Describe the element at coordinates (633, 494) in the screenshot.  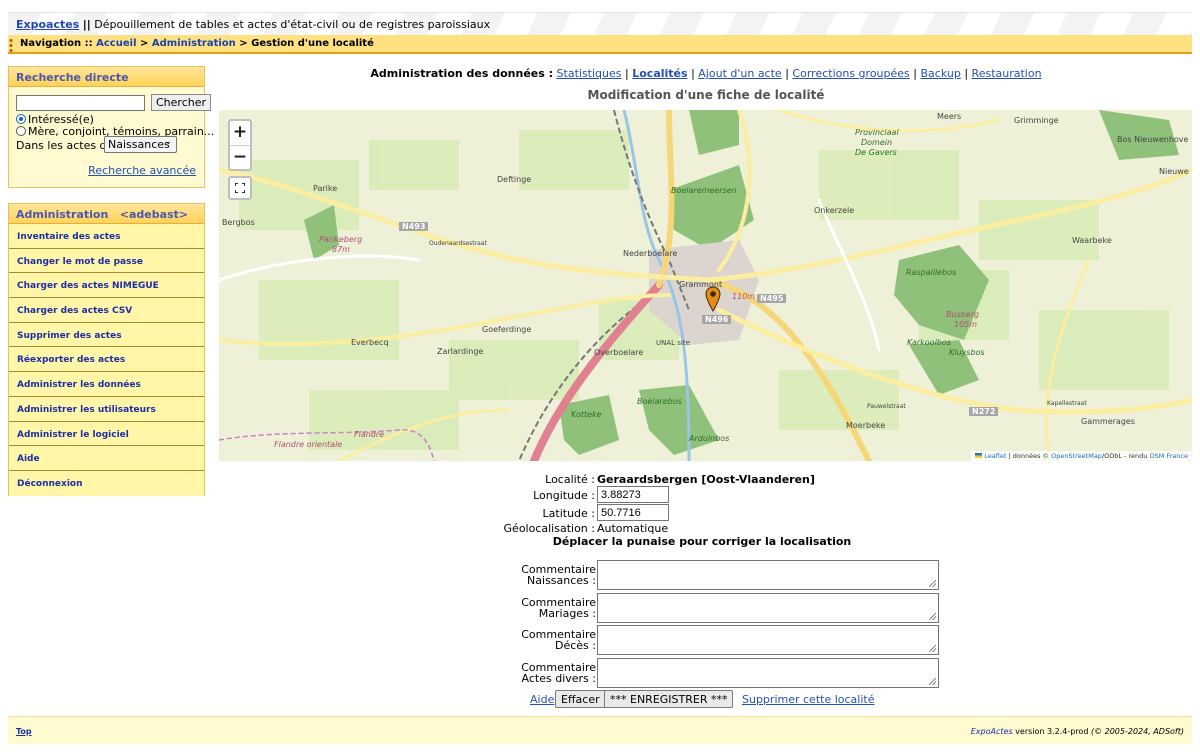
I see `longitude-input` at that location.